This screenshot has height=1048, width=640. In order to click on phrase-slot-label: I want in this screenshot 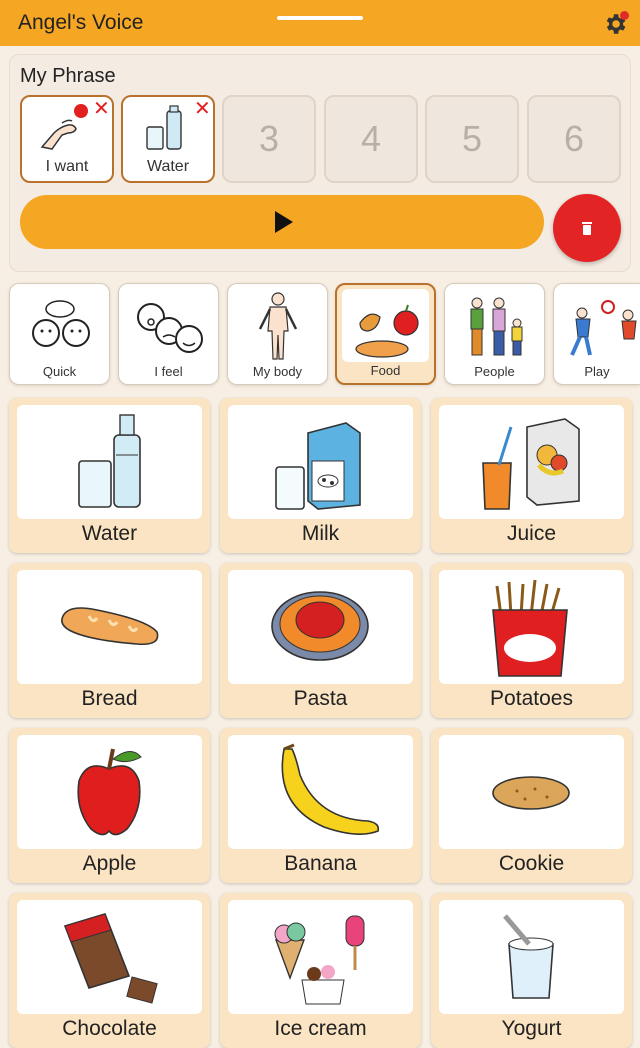, I will do `click(67, 166)`.